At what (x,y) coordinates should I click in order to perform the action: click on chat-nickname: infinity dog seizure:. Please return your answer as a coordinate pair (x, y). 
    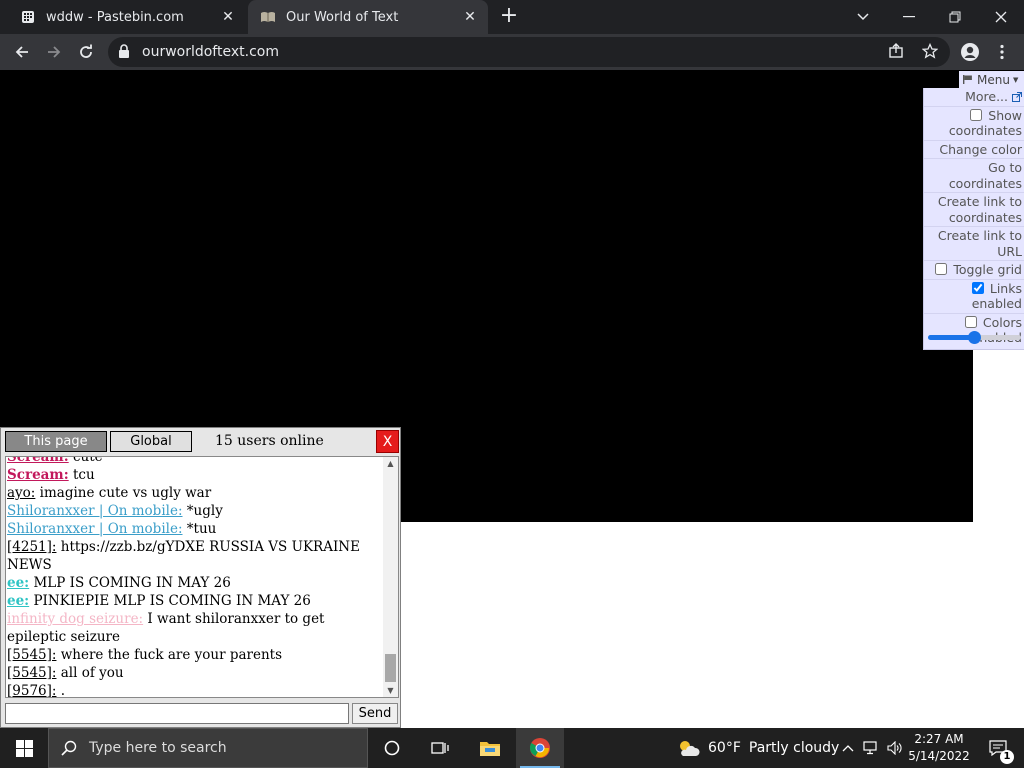
    Looking at the image, I should click on (75, 619).